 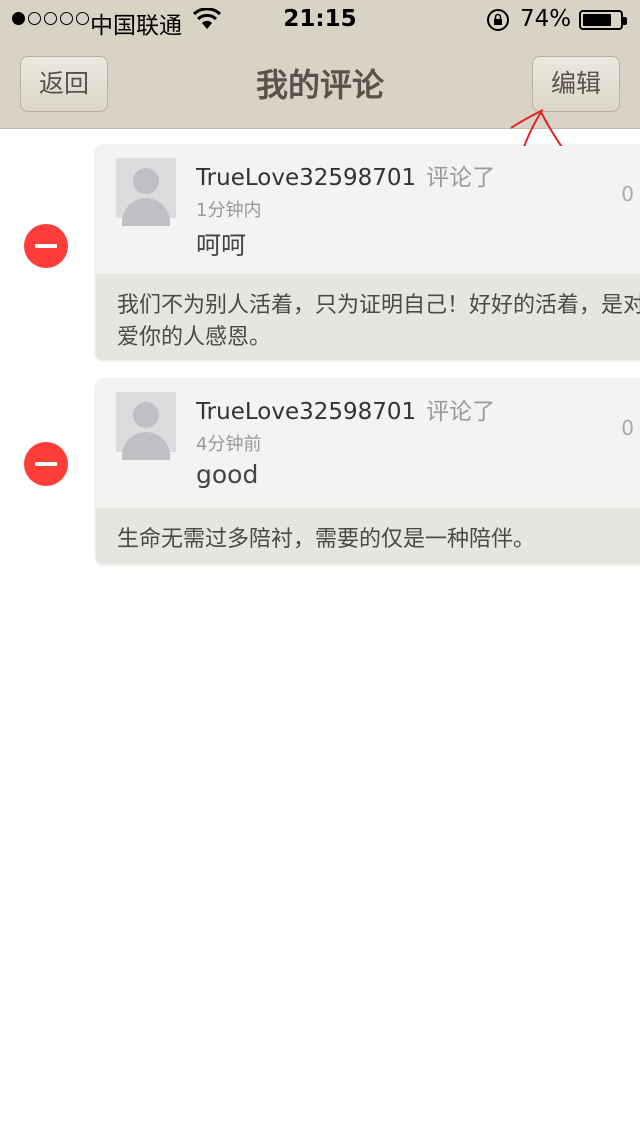 What do you see at coordinates (227, 474) in the screenshot?
I see `comment-text: good` at bounding box center [227, 474].